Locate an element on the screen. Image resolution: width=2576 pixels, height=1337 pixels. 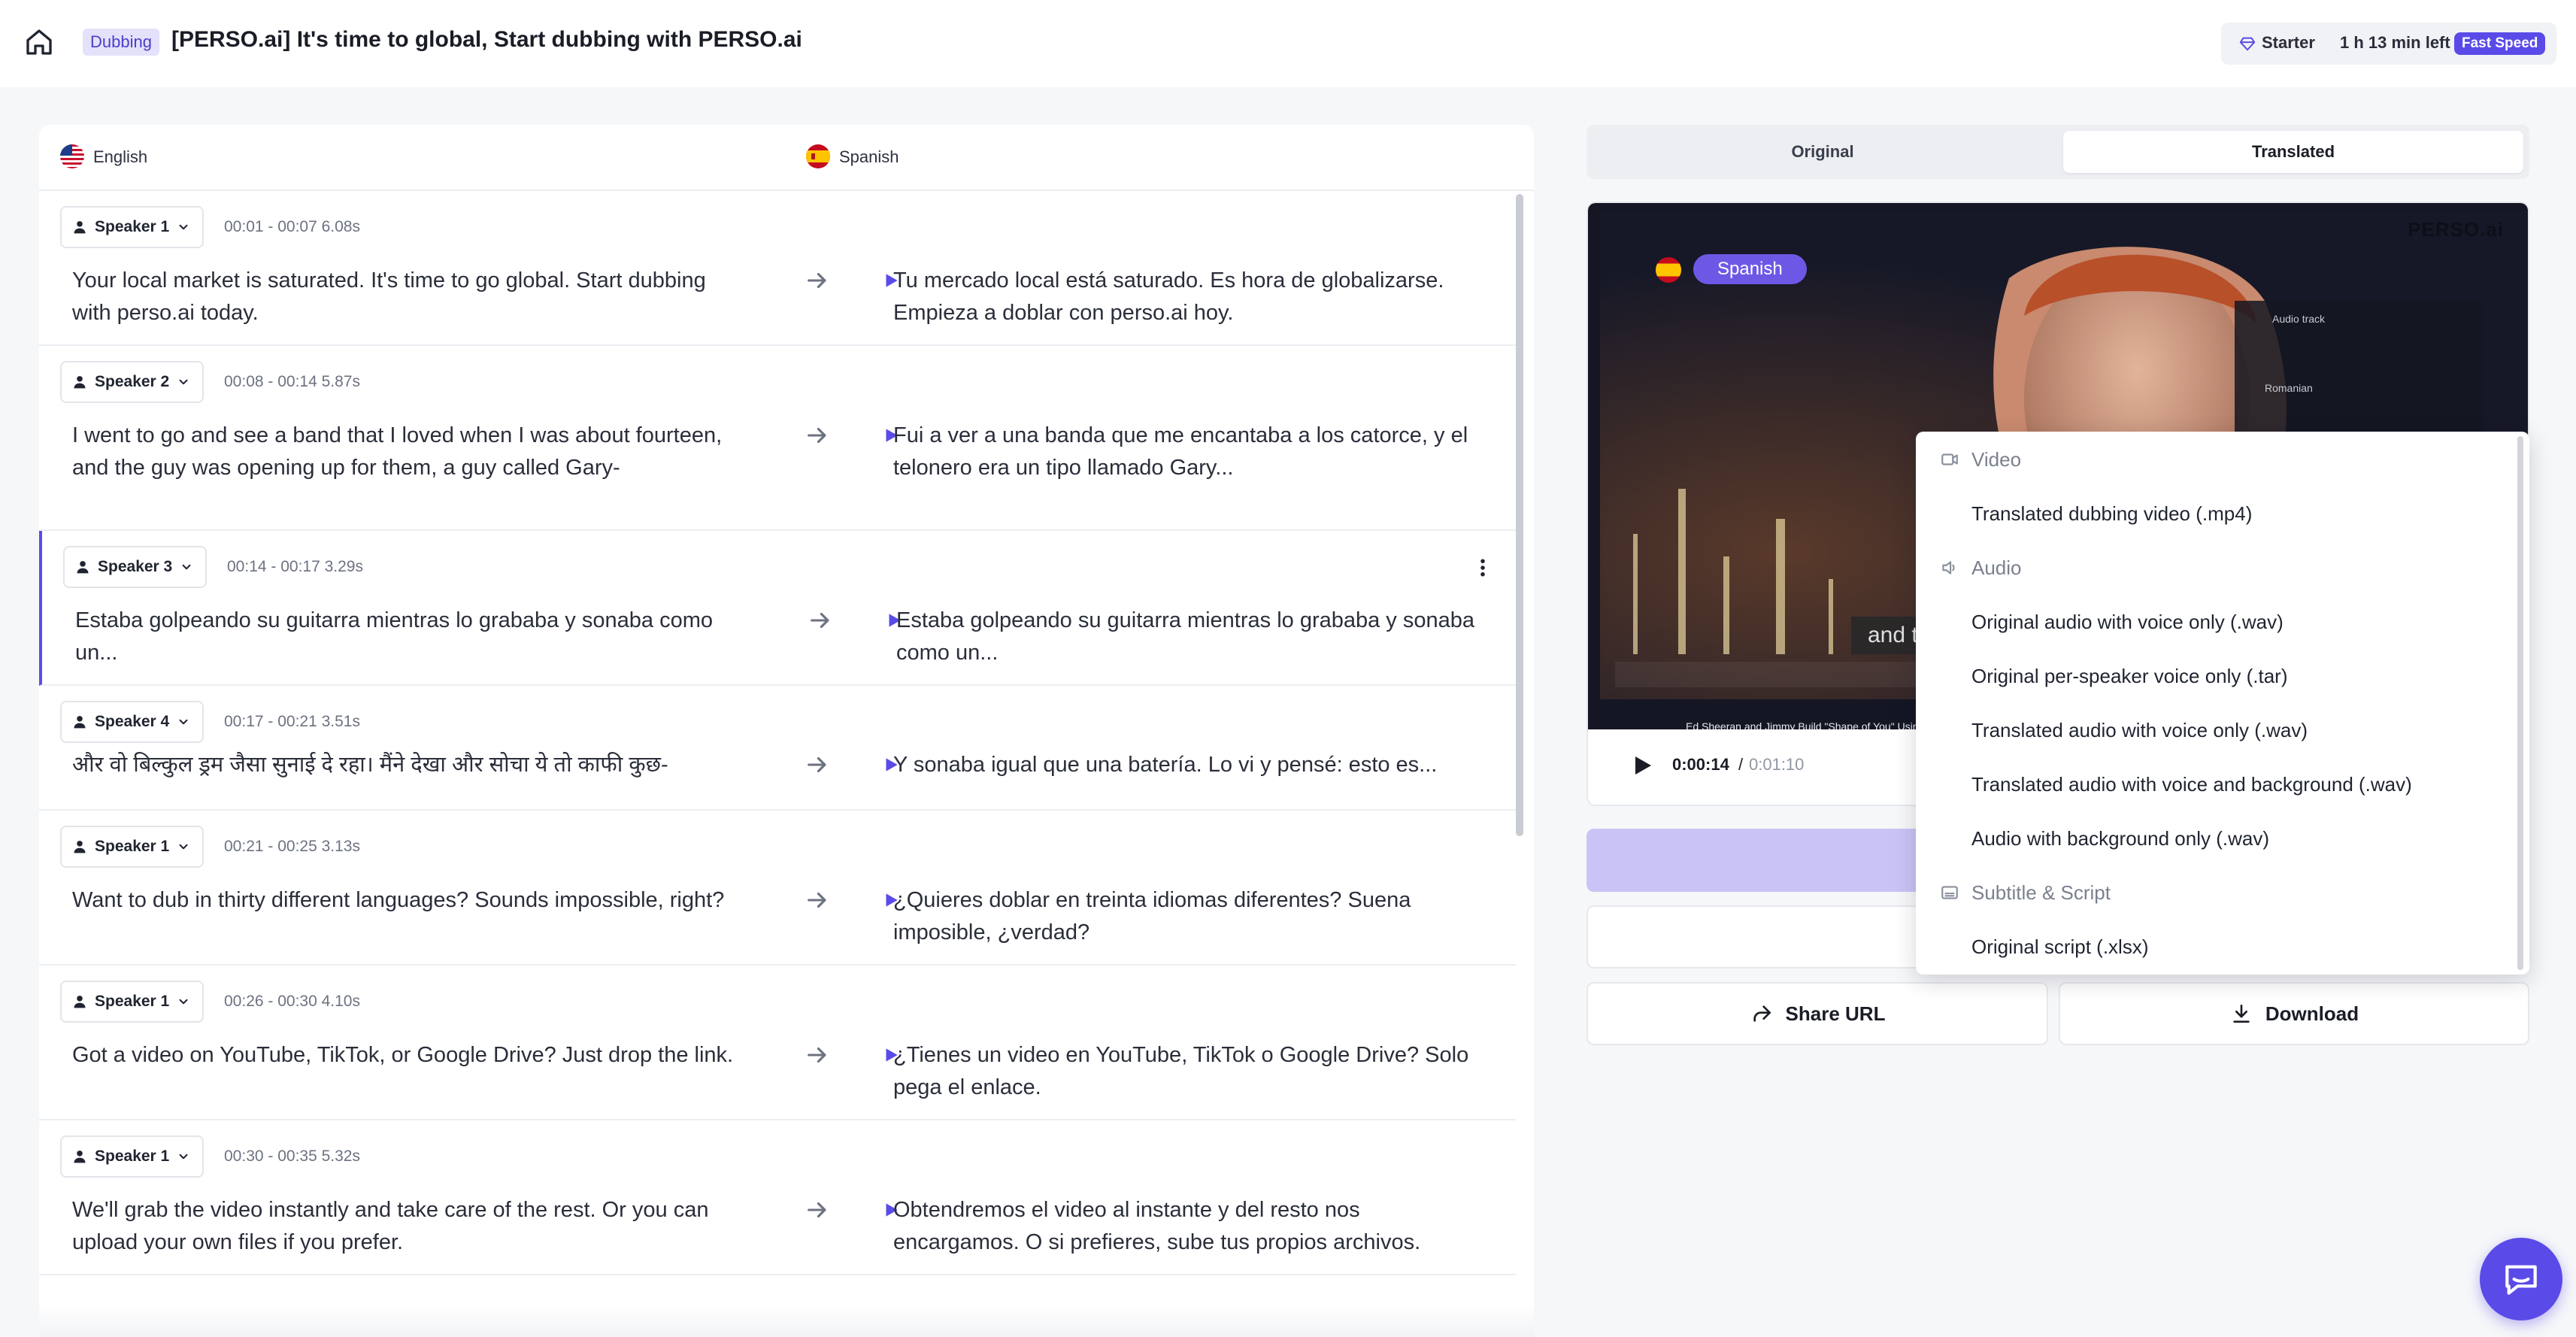
spain-flag-icon is located at coordinates (818, 156).